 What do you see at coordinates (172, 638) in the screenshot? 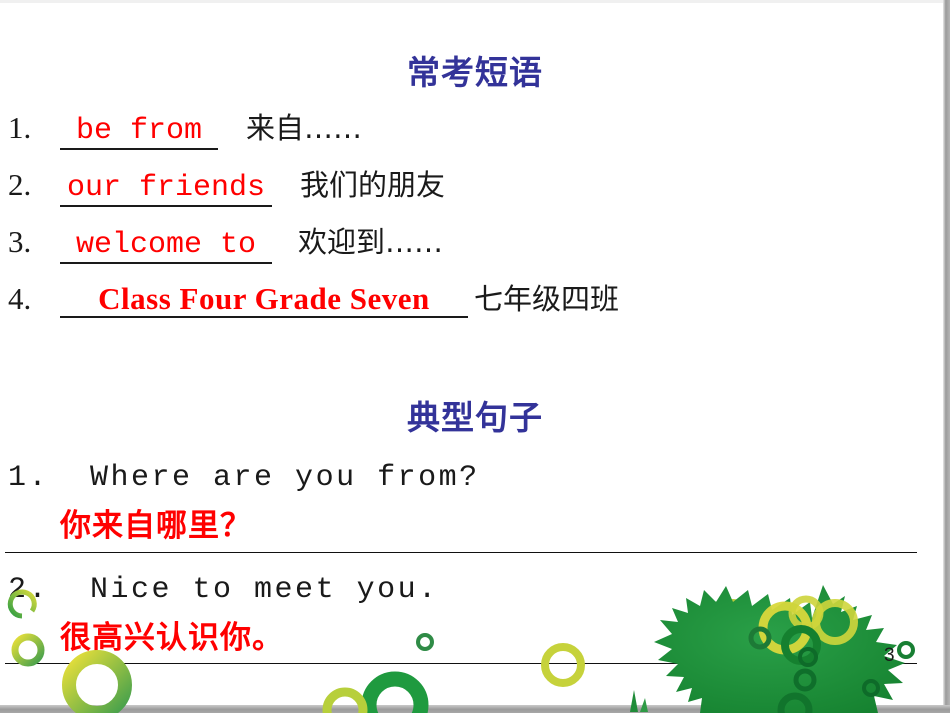
I see `sentence-chinese: 很高兴认识你。` at bounding box center [172, 638].